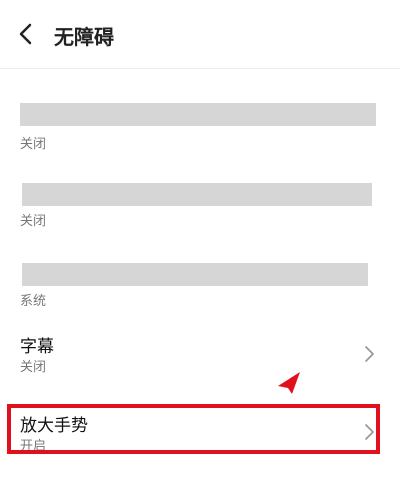 The height and width of the screenshot is (485, 400). I want to click on setting-item-1: 关闭, so click(200, 126).